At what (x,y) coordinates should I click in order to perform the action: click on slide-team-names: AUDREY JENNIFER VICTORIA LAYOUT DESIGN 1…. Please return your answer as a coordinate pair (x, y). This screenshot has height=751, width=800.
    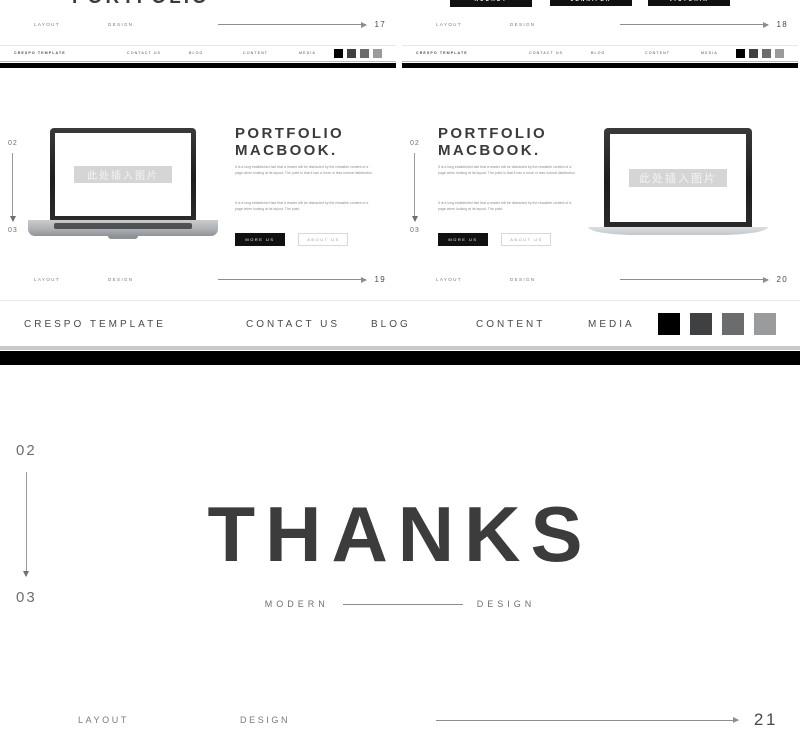
    Looking at the image, I should click on (600, 34).